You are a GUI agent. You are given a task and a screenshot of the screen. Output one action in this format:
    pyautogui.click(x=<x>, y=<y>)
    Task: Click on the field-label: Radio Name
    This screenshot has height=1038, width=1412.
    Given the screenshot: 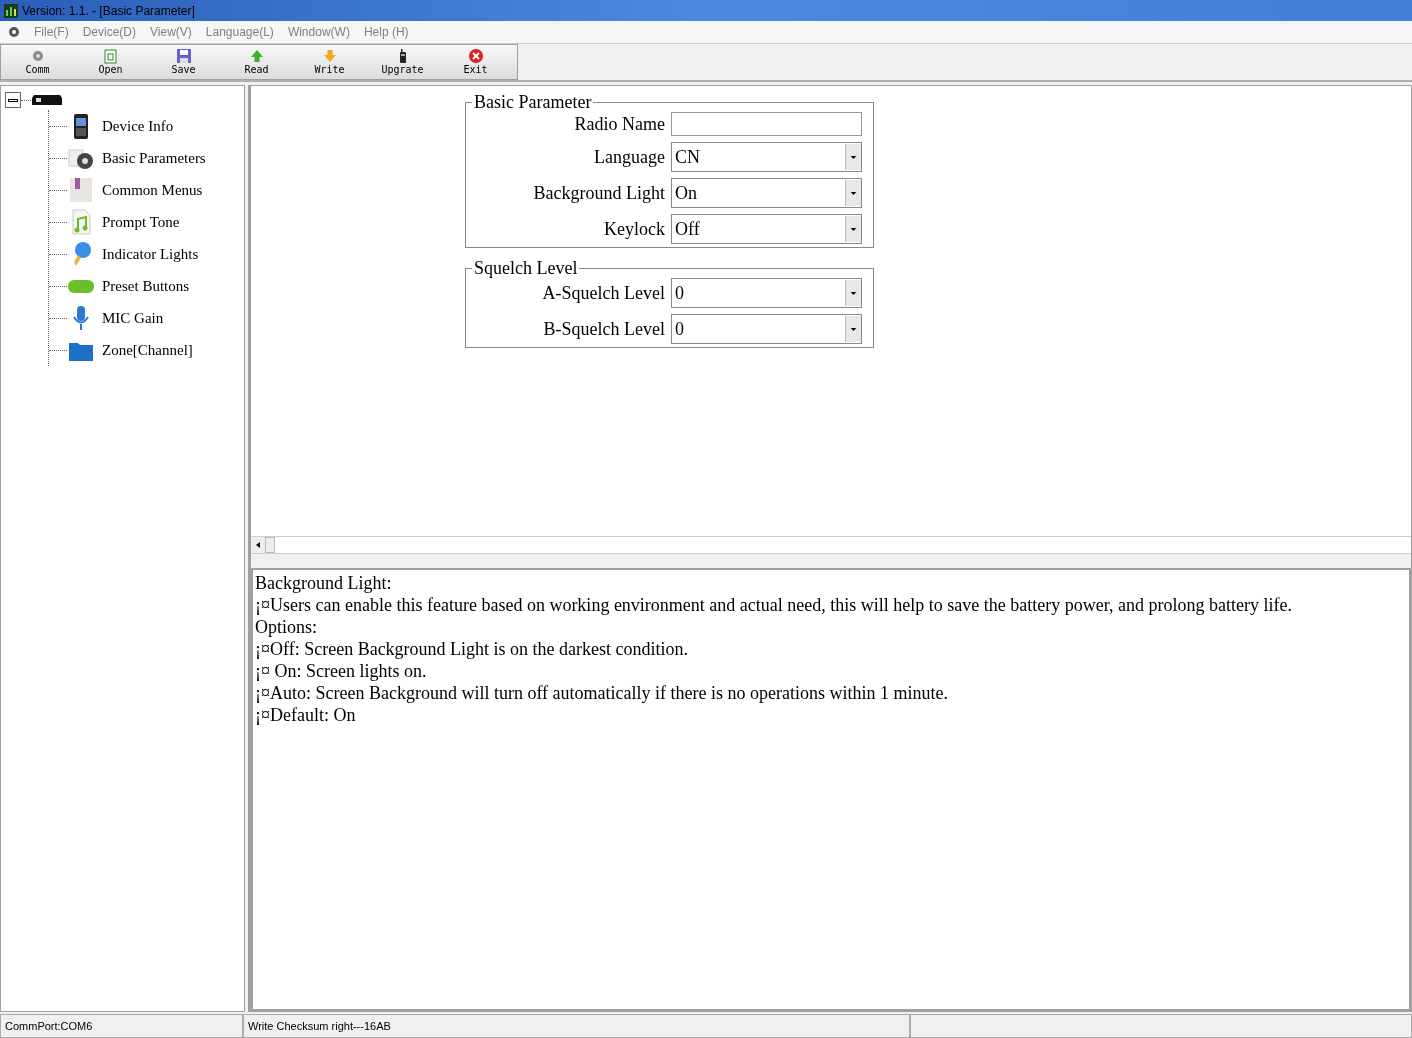 What is the action you would take?
    pyautogui.click(x=619, y=124)
    